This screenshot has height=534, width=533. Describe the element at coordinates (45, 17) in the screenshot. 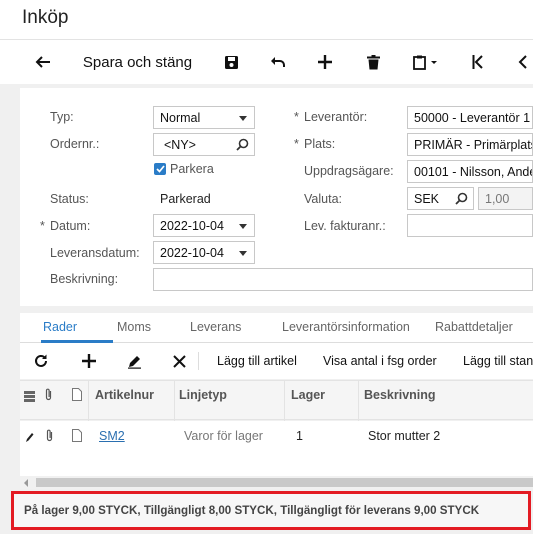

I see `page-title: Inköp` at that location.